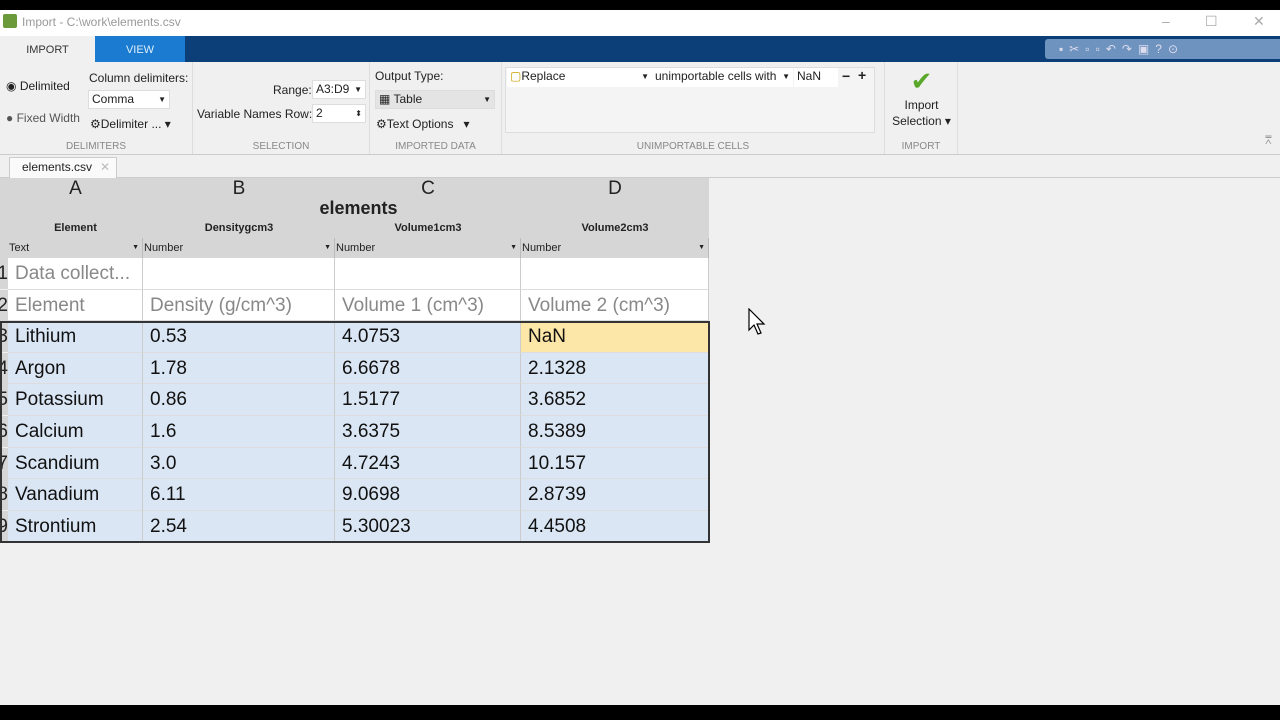 Image resolution: width=1280 pixels, height=720 pixels. Describe the element at coordinates (1268, 141) in the screenshot. I see `collapse-ribbon-icon: ⩞` at that location.